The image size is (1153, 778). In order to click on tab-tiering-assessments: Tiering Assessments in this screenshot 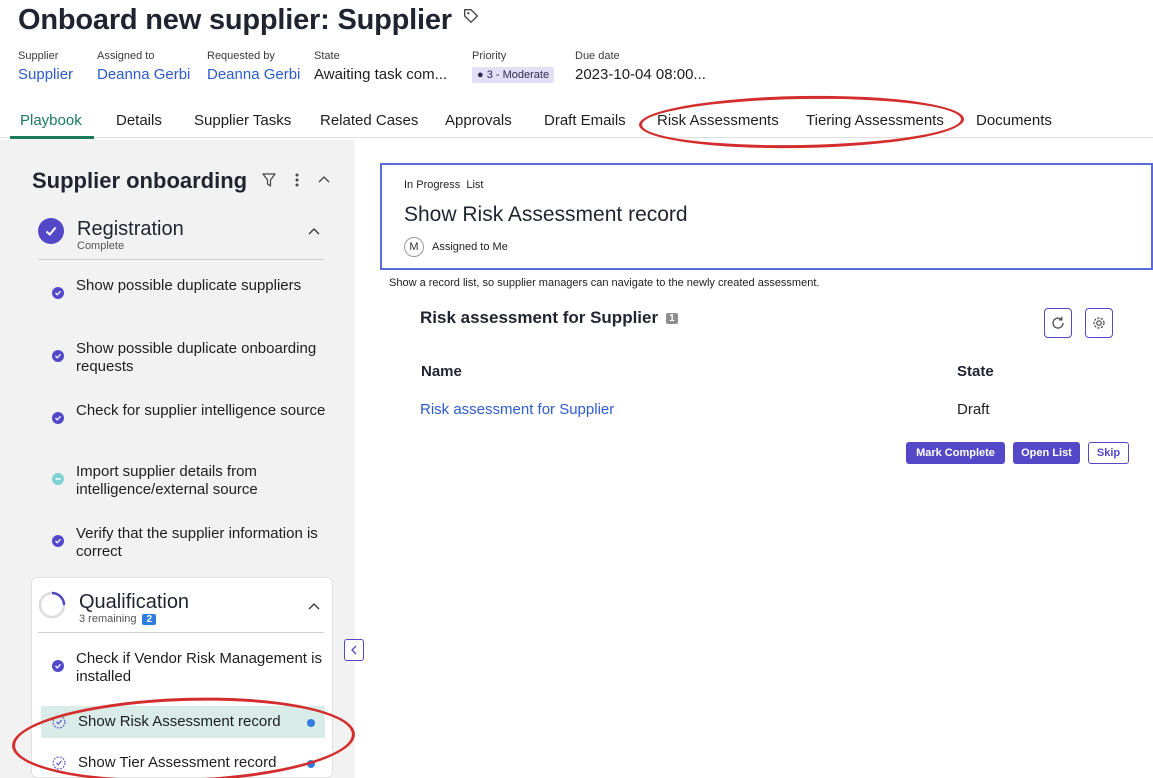, I will do `click(875, 120)`.